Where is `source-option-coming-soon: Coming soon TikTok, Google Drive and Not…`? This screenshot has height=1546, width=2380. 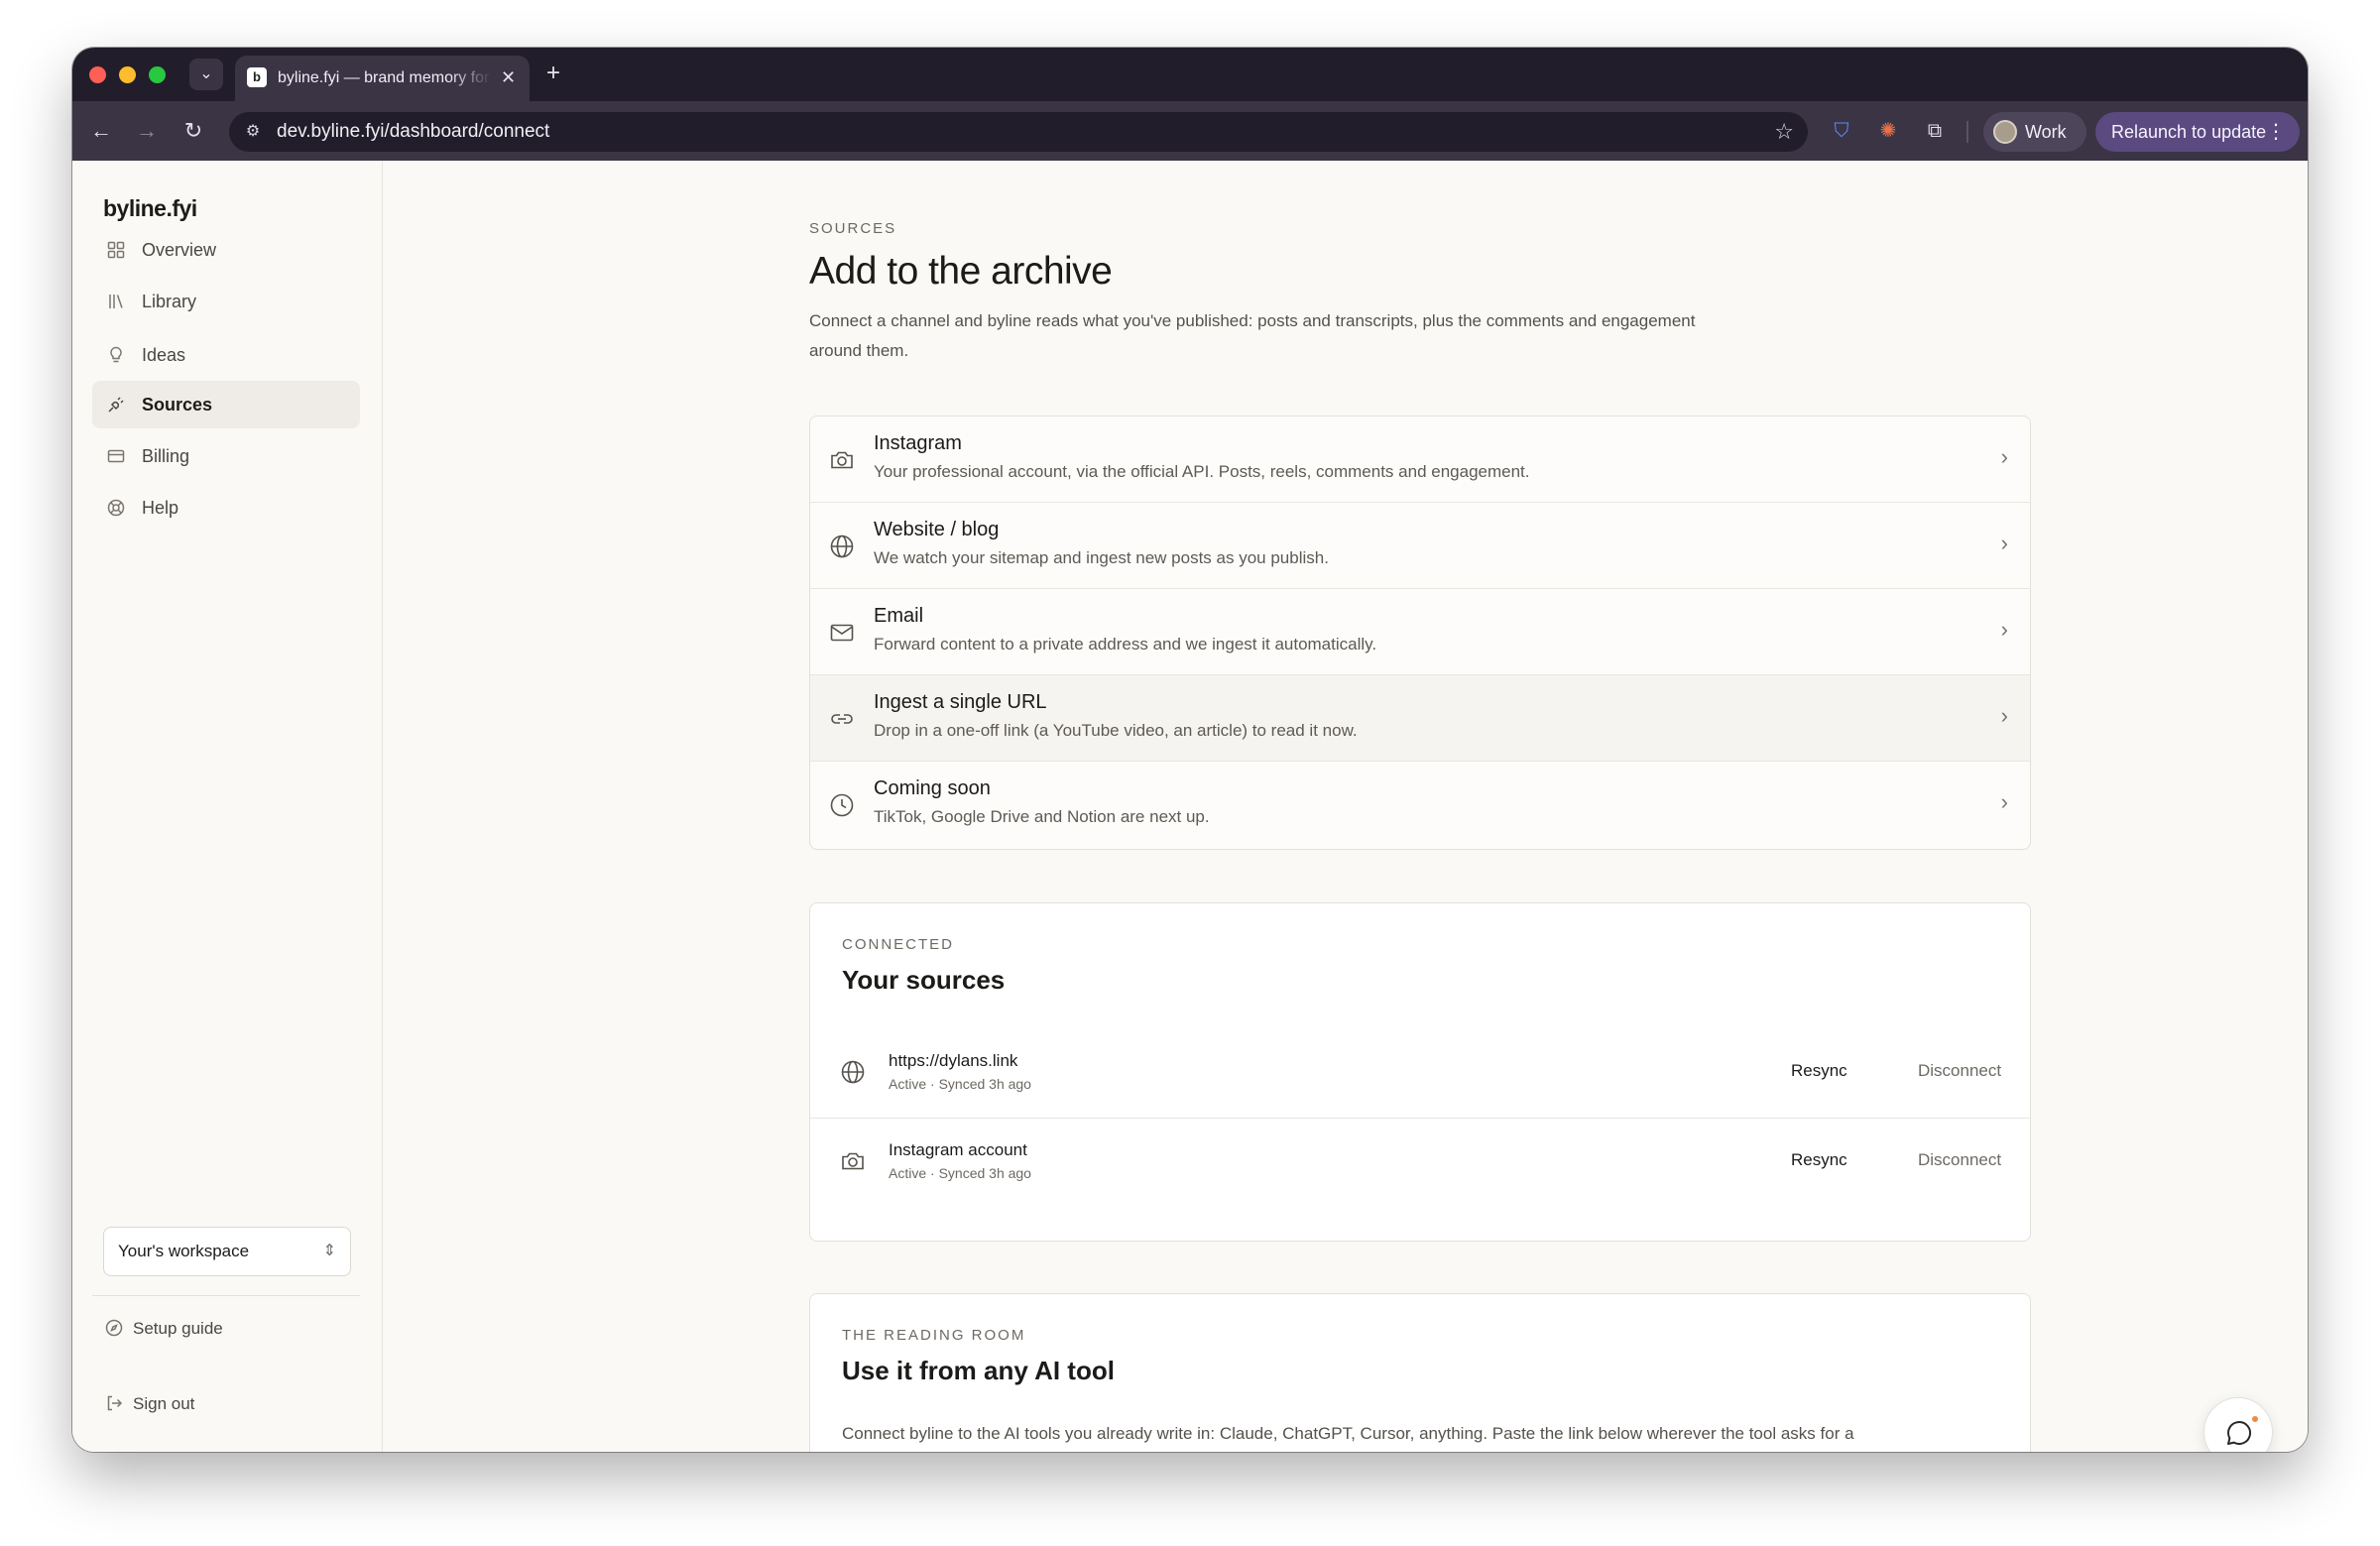
source-option-coming-soon: Coming soon TikTok, Google Drive and Not… is located at coordinates (1420, 805).